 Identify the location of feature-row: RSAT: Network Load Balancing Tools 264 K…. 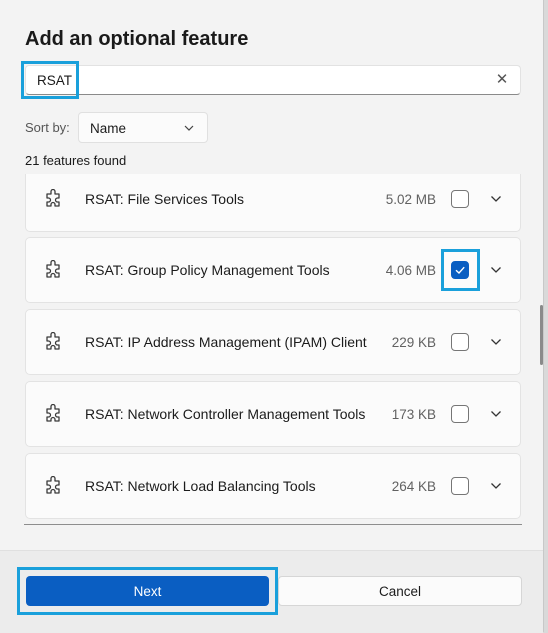
(273, 486).